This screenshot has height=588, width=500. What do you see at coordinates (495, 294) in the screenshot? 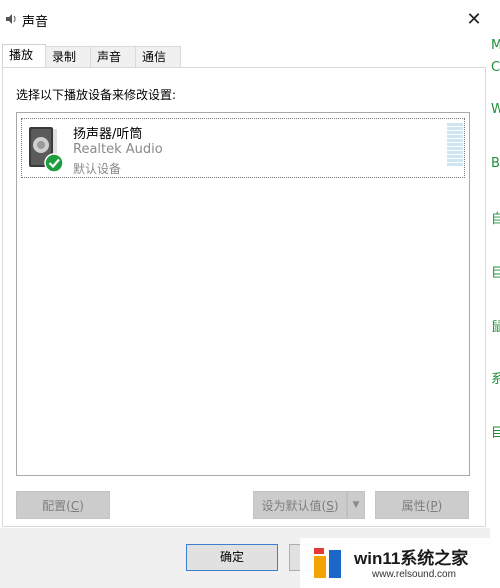
I see `background-window-strip: M C W B 自 巨 鼠 系 目` at bounding box center [495, 294].